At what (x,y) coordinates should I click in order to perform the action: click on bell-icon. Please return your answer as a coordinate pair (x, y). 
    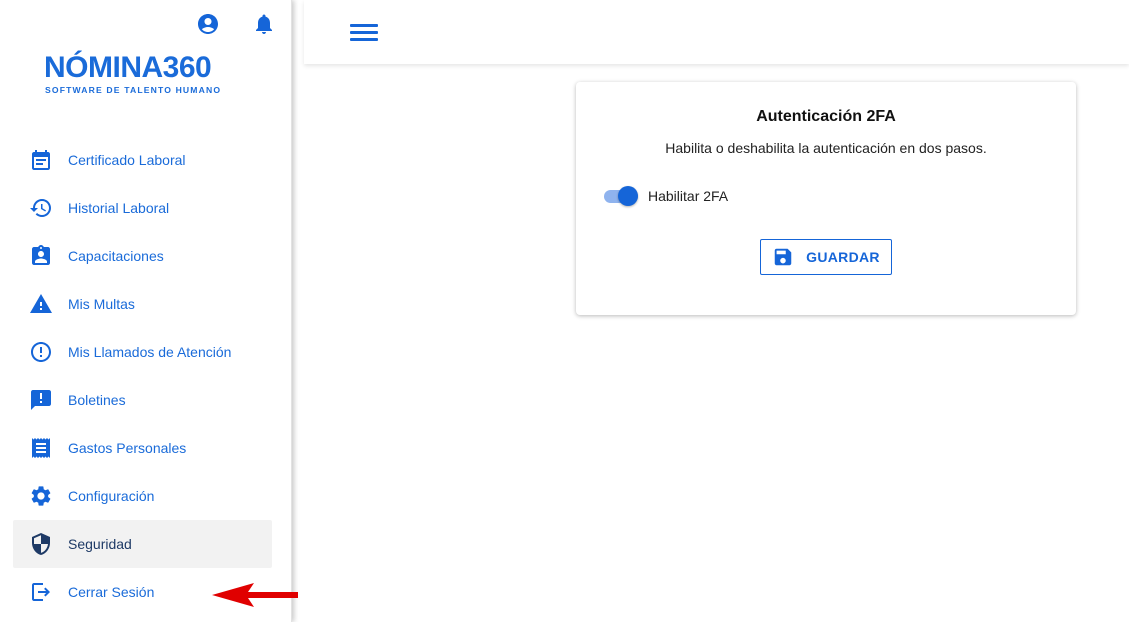
    Looking at the image, I should click on (264, 24).